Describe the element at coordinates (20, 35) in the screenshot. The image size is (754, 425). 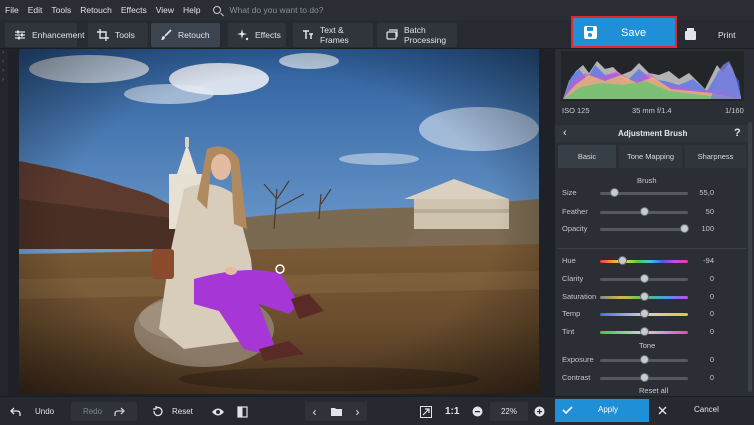
I see `sliders-icon` at that location.